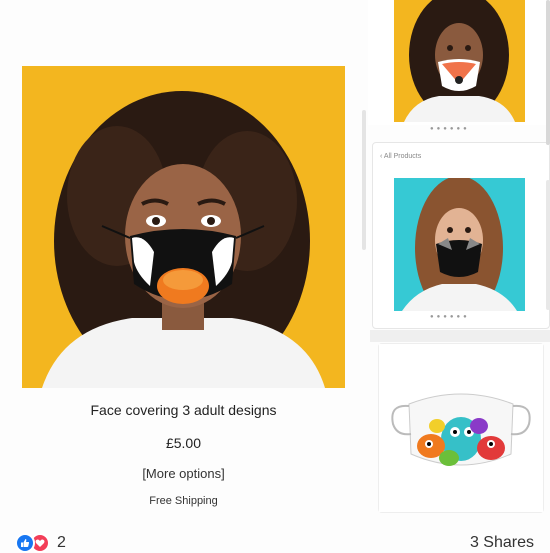 The height and width of the screenshot is (553, 550). What do you see at coordinates (40, 543) in the screenshot?
I see `reactions-summary: 2` at bounding box center [40, 543].